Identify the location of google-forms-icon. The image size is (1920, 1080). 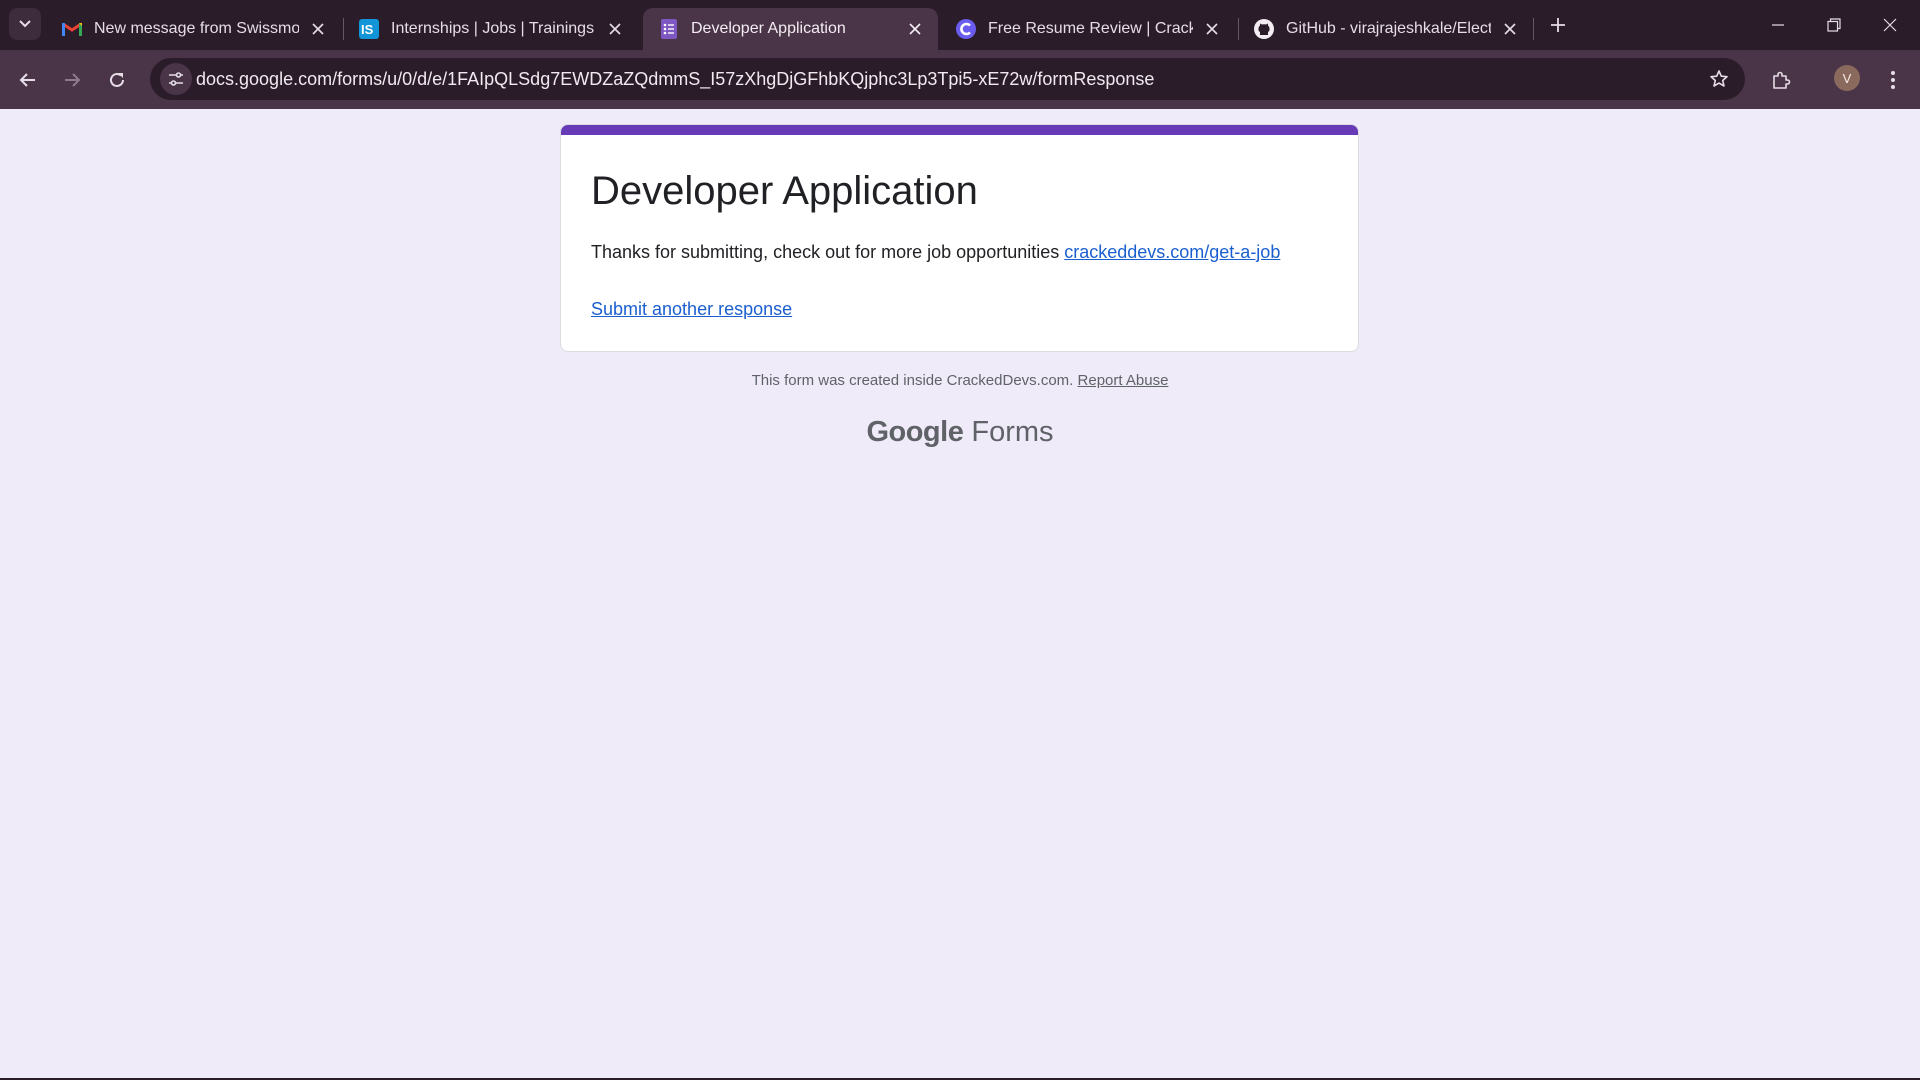
(669, 29).